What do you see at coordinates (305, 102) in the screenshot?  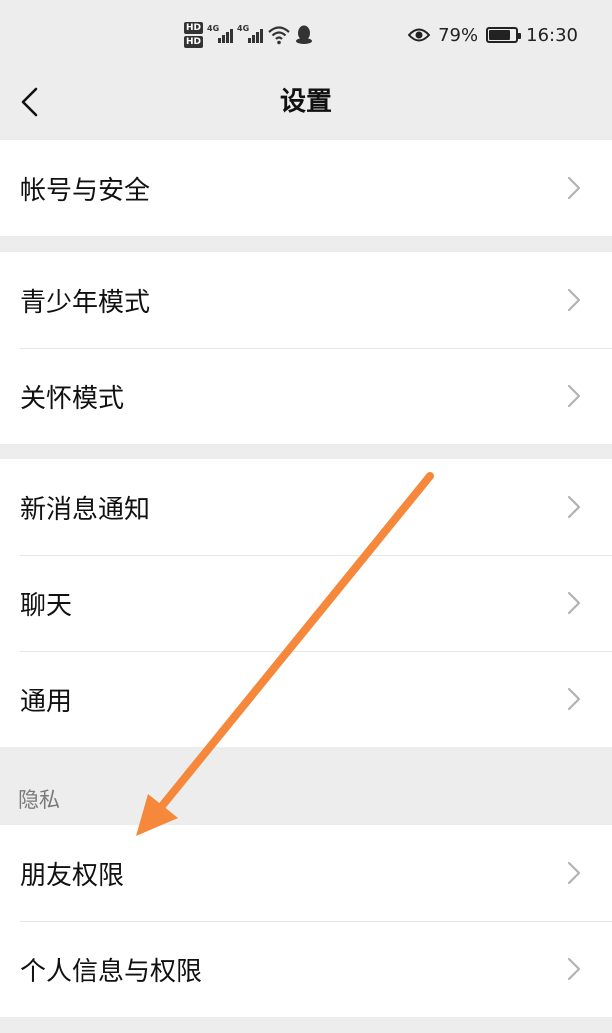 I see `page-title: 设置` at bounding box center [305, 102].